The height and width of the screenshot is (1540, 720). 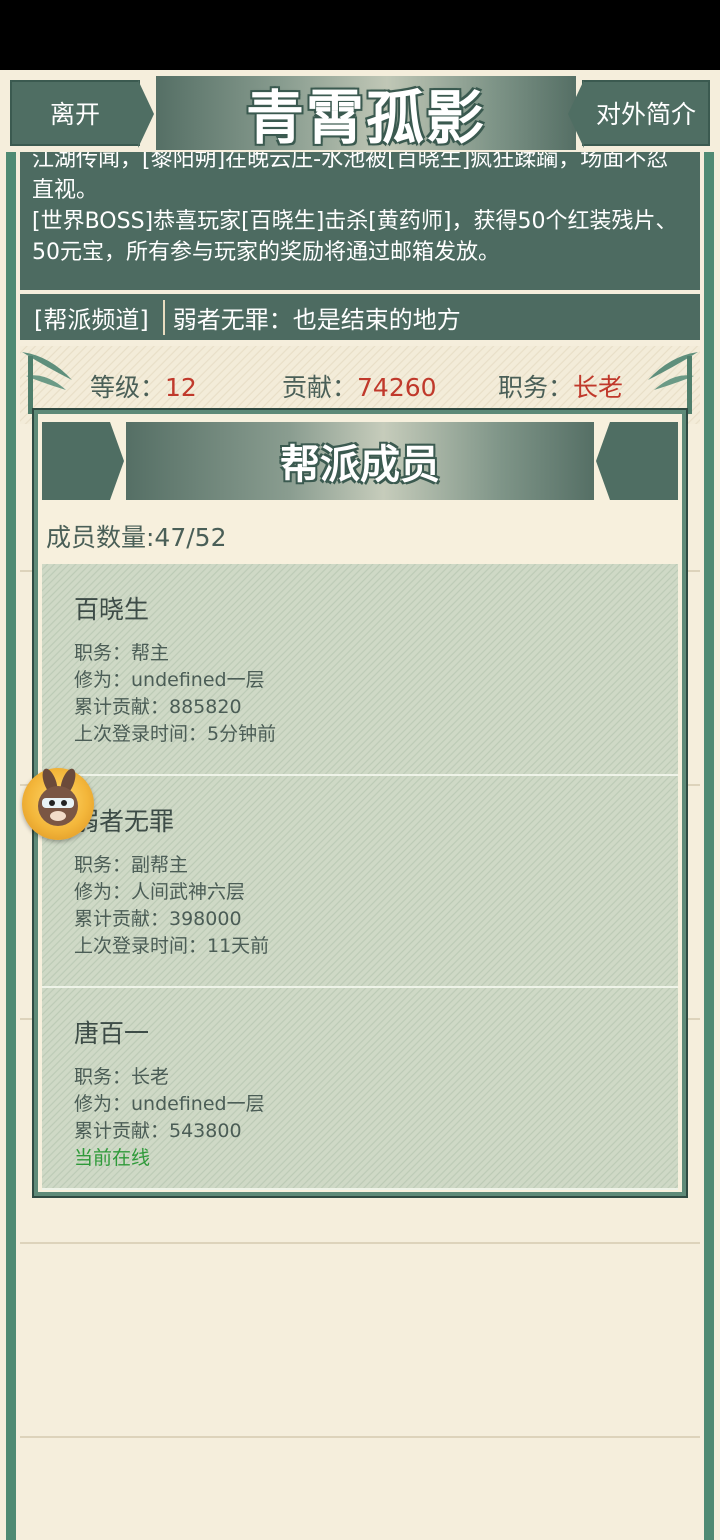 I want to click on member-role: 职务：副帮主, so click(x=131, y=865).